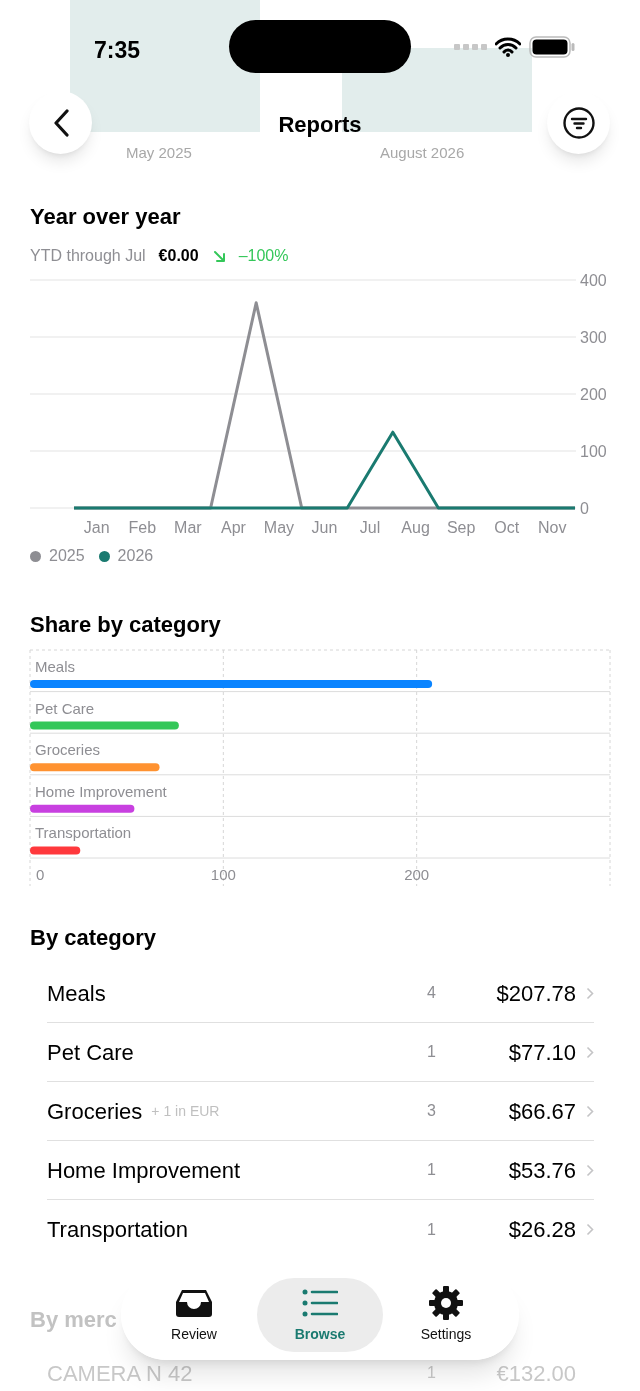 The height and width of the screenshot is (1391, 640). Describe the element at coordinates (593, 337) in the screenshot. I see `axis-tick-label: 300` at that location.